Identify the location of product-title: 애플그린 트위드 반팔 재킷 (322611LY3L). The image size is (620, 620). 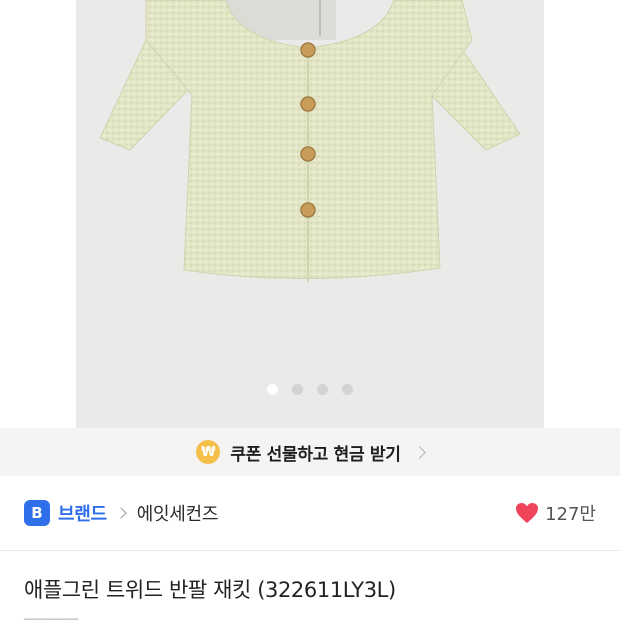
(210, 590).